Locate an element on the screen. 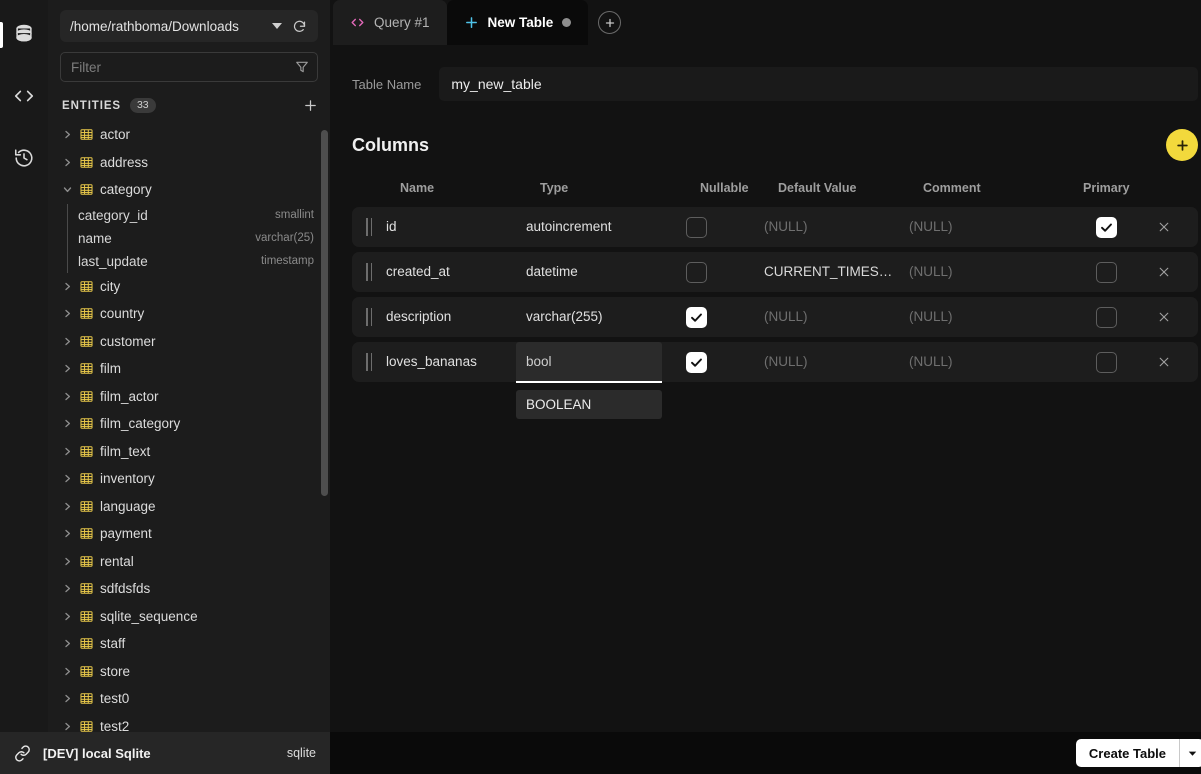 The width and height of the screenshot is (1201, 774). cell-name: loves_bananas is located at coordinates (456, 362).